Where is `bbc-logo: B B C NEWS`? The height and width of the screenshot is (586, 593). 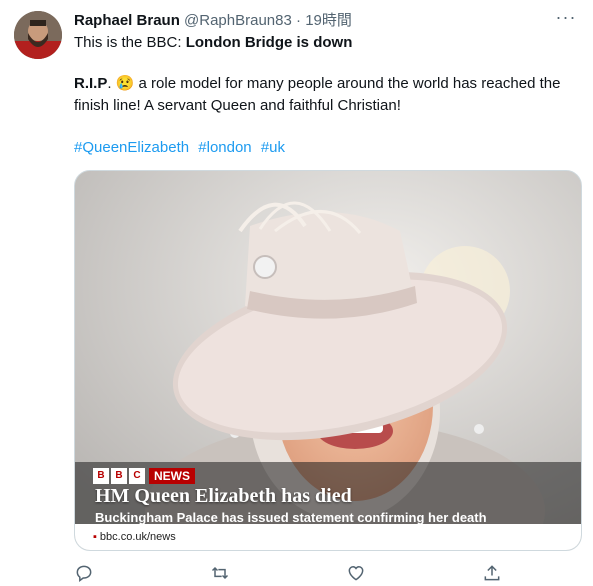
bbc-logo: B B C NEWS is located at coordinates (144, 476).